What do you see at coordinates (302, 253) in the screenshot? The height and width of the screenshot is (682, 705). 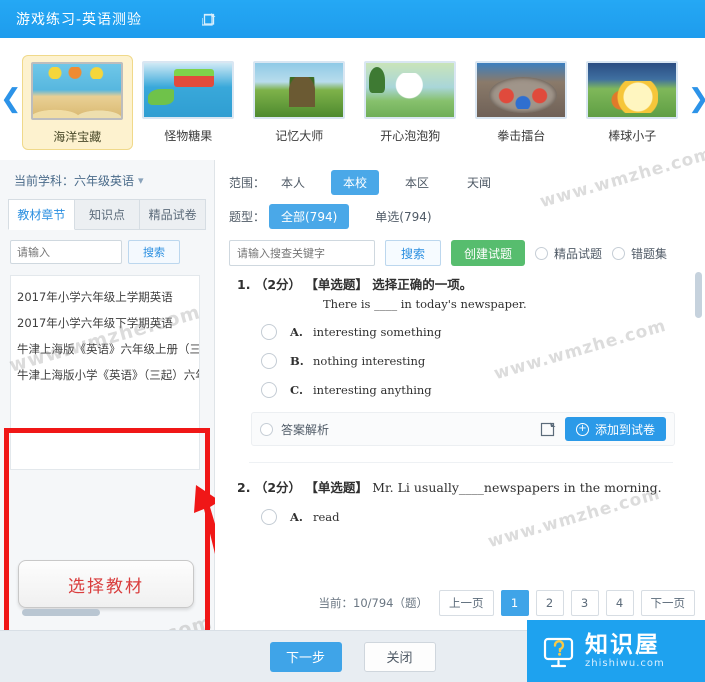 I see `question-search-input` at bounding box center [302, 253].